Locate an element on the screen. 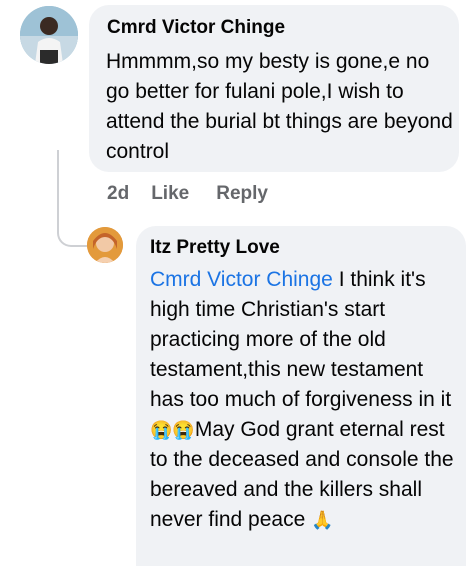 Image resolution: width=475 pixels, height=566 pixels. reply-button: Reply is located at coordinates (242, 194).